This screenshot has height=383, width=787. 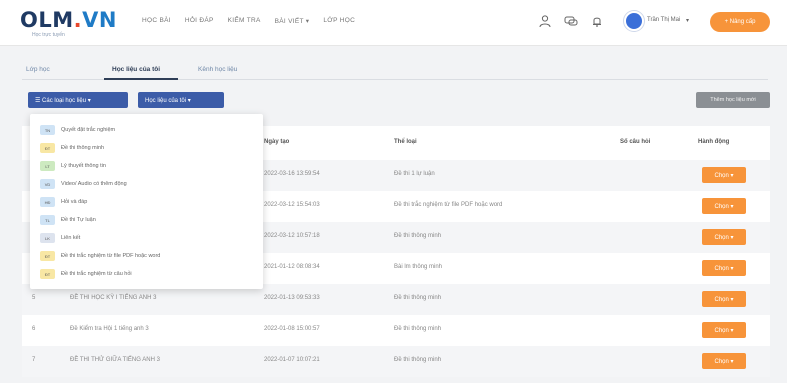 I want to click on menu-item: LT Lý thuyết thông tin, so click(x=73, y=166).